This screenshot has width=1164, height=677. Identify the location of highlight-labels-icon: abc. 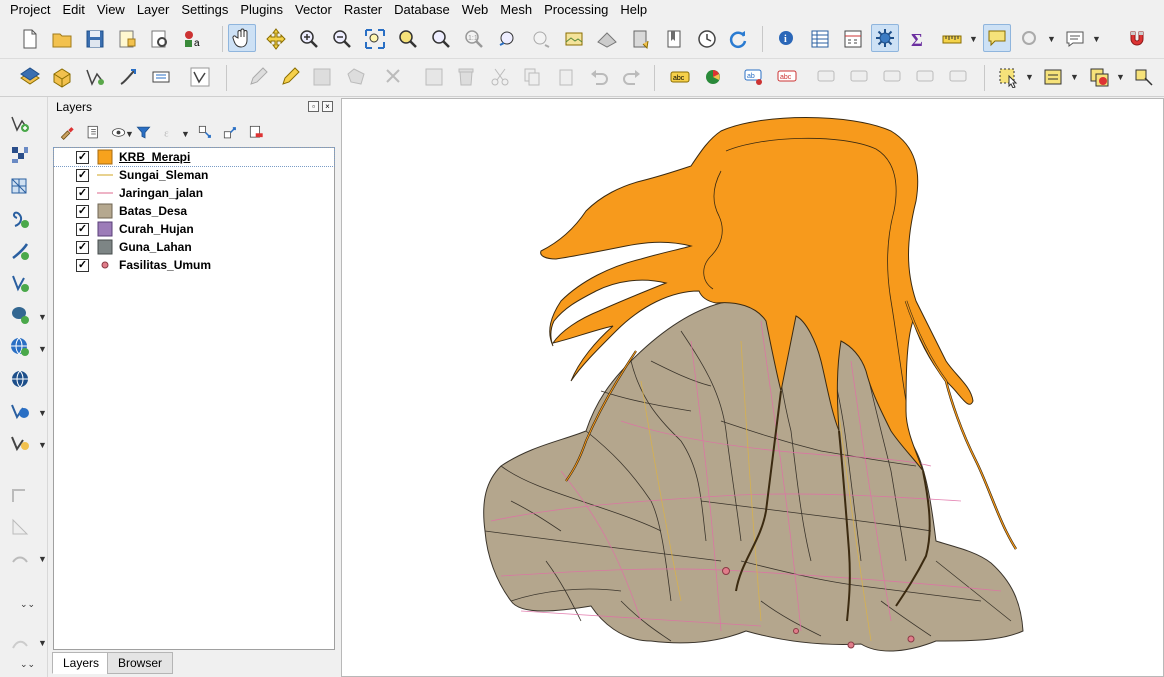
(787, 77).